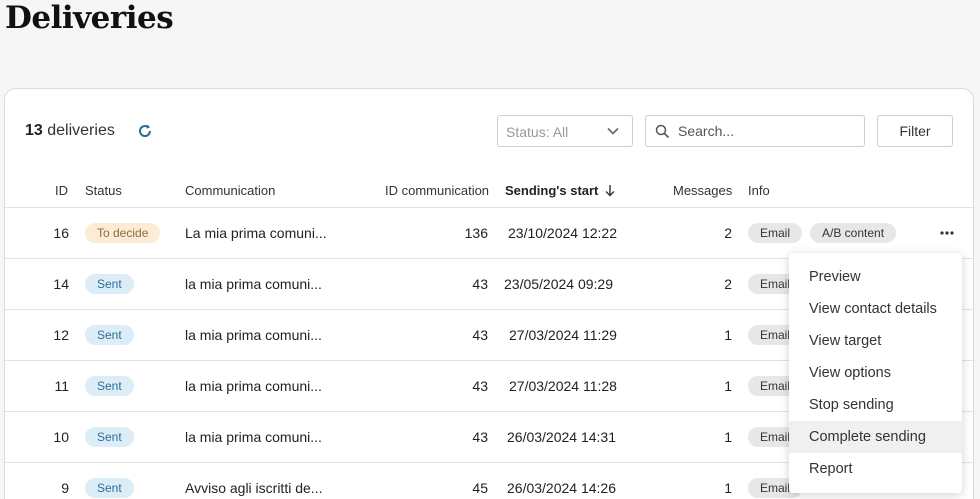 Image resolution: width=980 pixels, height=499 pixels. Describe the element at coordinates (561, 437) in the screenshot. I see `cell-sending-start: 26/03/2024 14:31` at that location.